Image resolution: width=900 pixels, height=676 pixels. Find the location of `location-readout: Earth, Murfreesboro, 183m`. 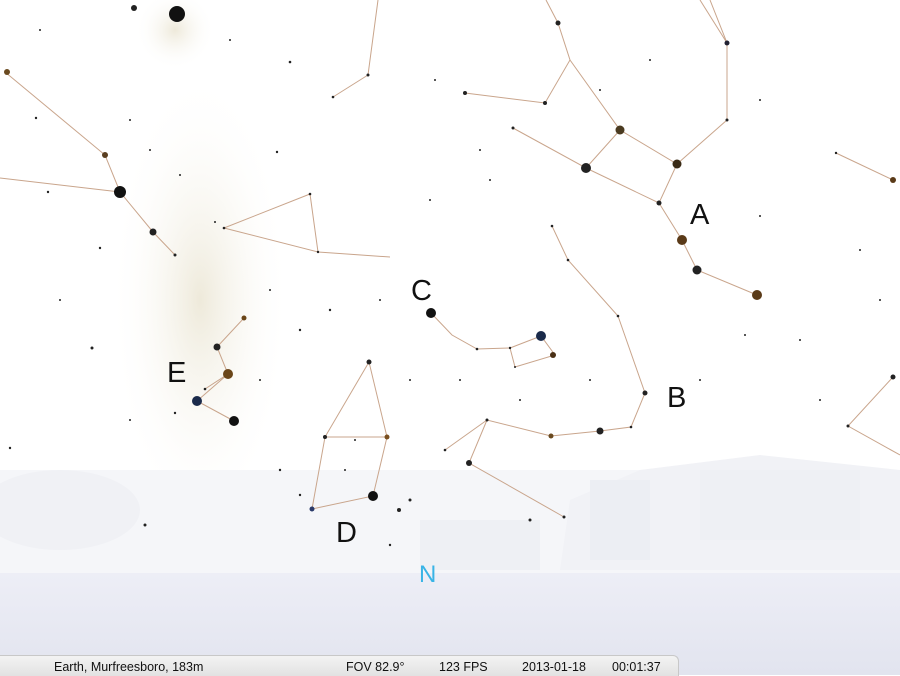

location-readout: Earth, Murfreesboro, 183m is located at coordinates (128, 667).